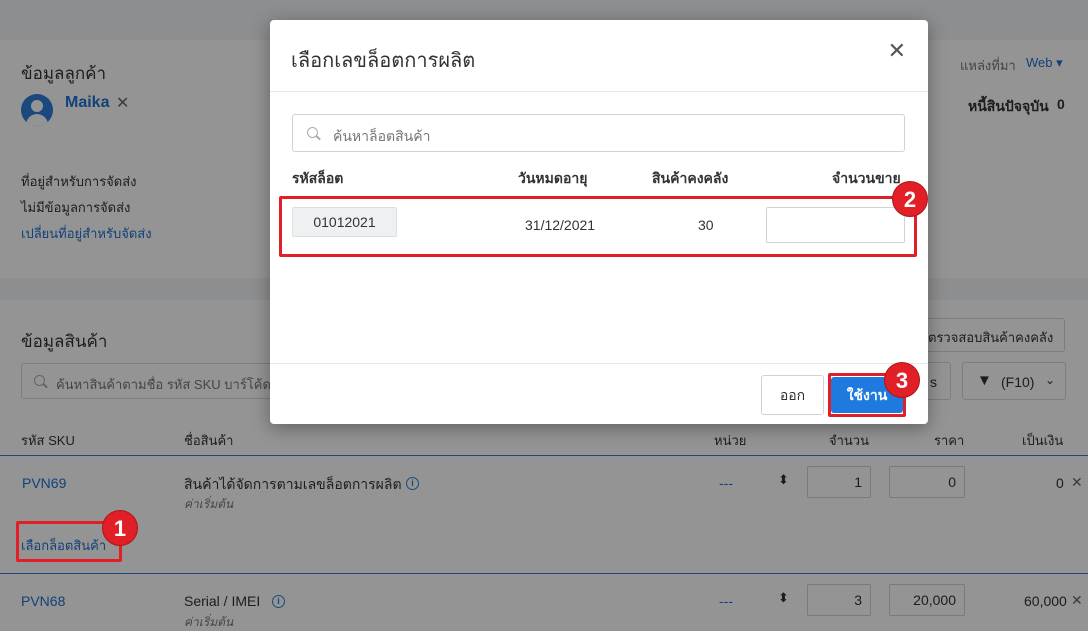 This screenshot has height=631, width=1088. What do you see at coordinates (866, 178) in the screenshot?
I see `col-sell-qty: จำนวนขาย` at bounding box center [866, 178].